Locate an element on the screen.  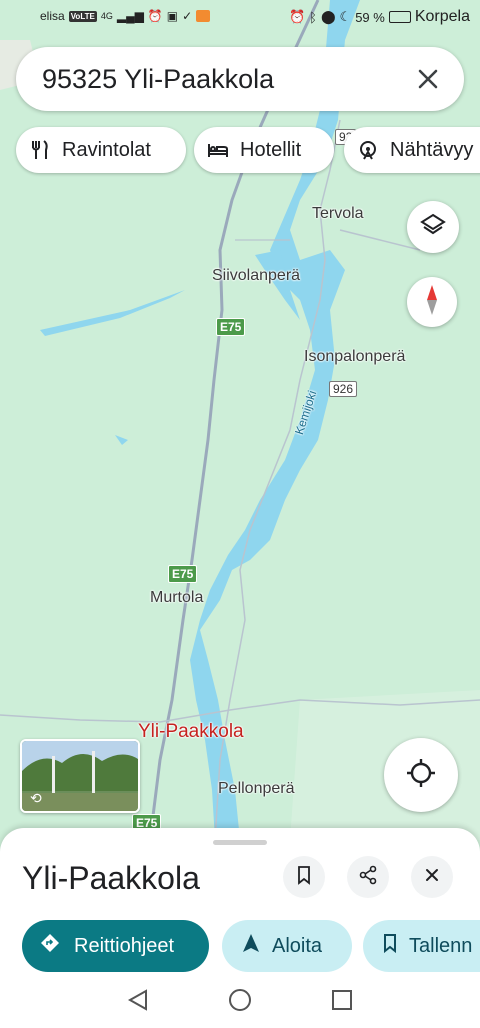
save-label: Tallenn is located at coordinates (441, 945).